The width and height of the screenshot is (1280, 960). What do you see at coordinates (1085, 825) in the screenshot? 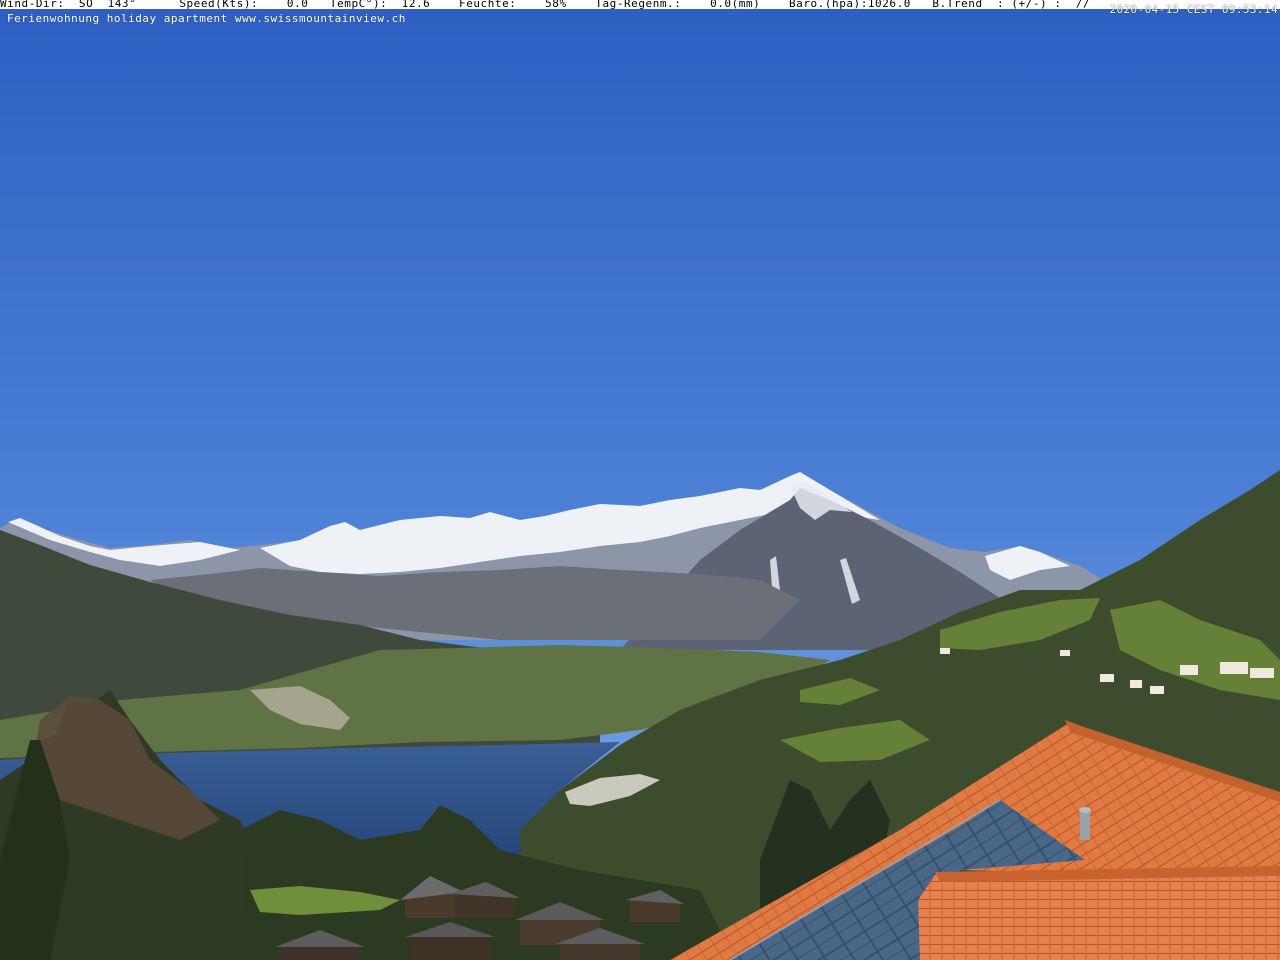
I see `chimney-pipe` at bounding box center [1085, 825].